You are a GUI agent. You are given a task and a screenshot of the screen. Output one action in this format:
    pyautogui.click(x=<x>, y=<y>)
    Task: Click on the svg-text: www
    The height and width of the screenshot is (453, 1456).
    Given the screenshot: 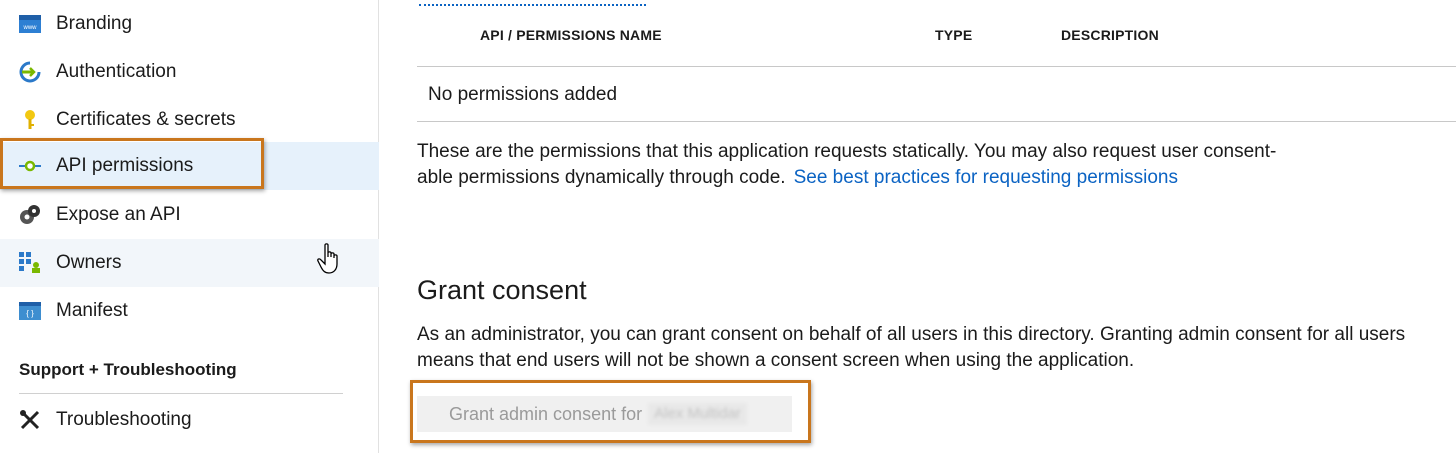 What is the action you would take?
    pyautogui.click(x=30, y=28)
    